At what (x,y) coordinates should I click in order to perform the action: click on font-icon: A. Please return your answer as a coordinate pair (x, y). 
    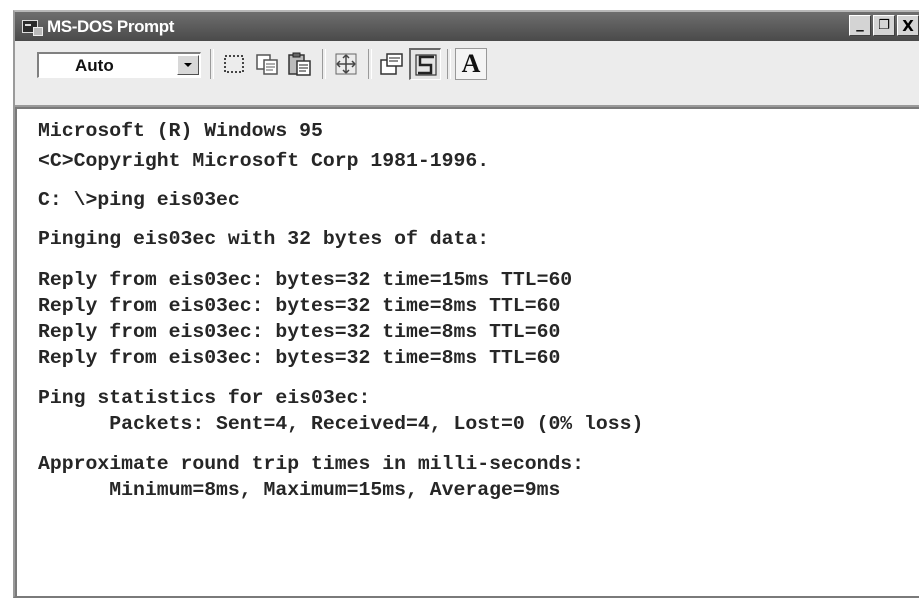
    Looking at the image, I should click on (471, 63).